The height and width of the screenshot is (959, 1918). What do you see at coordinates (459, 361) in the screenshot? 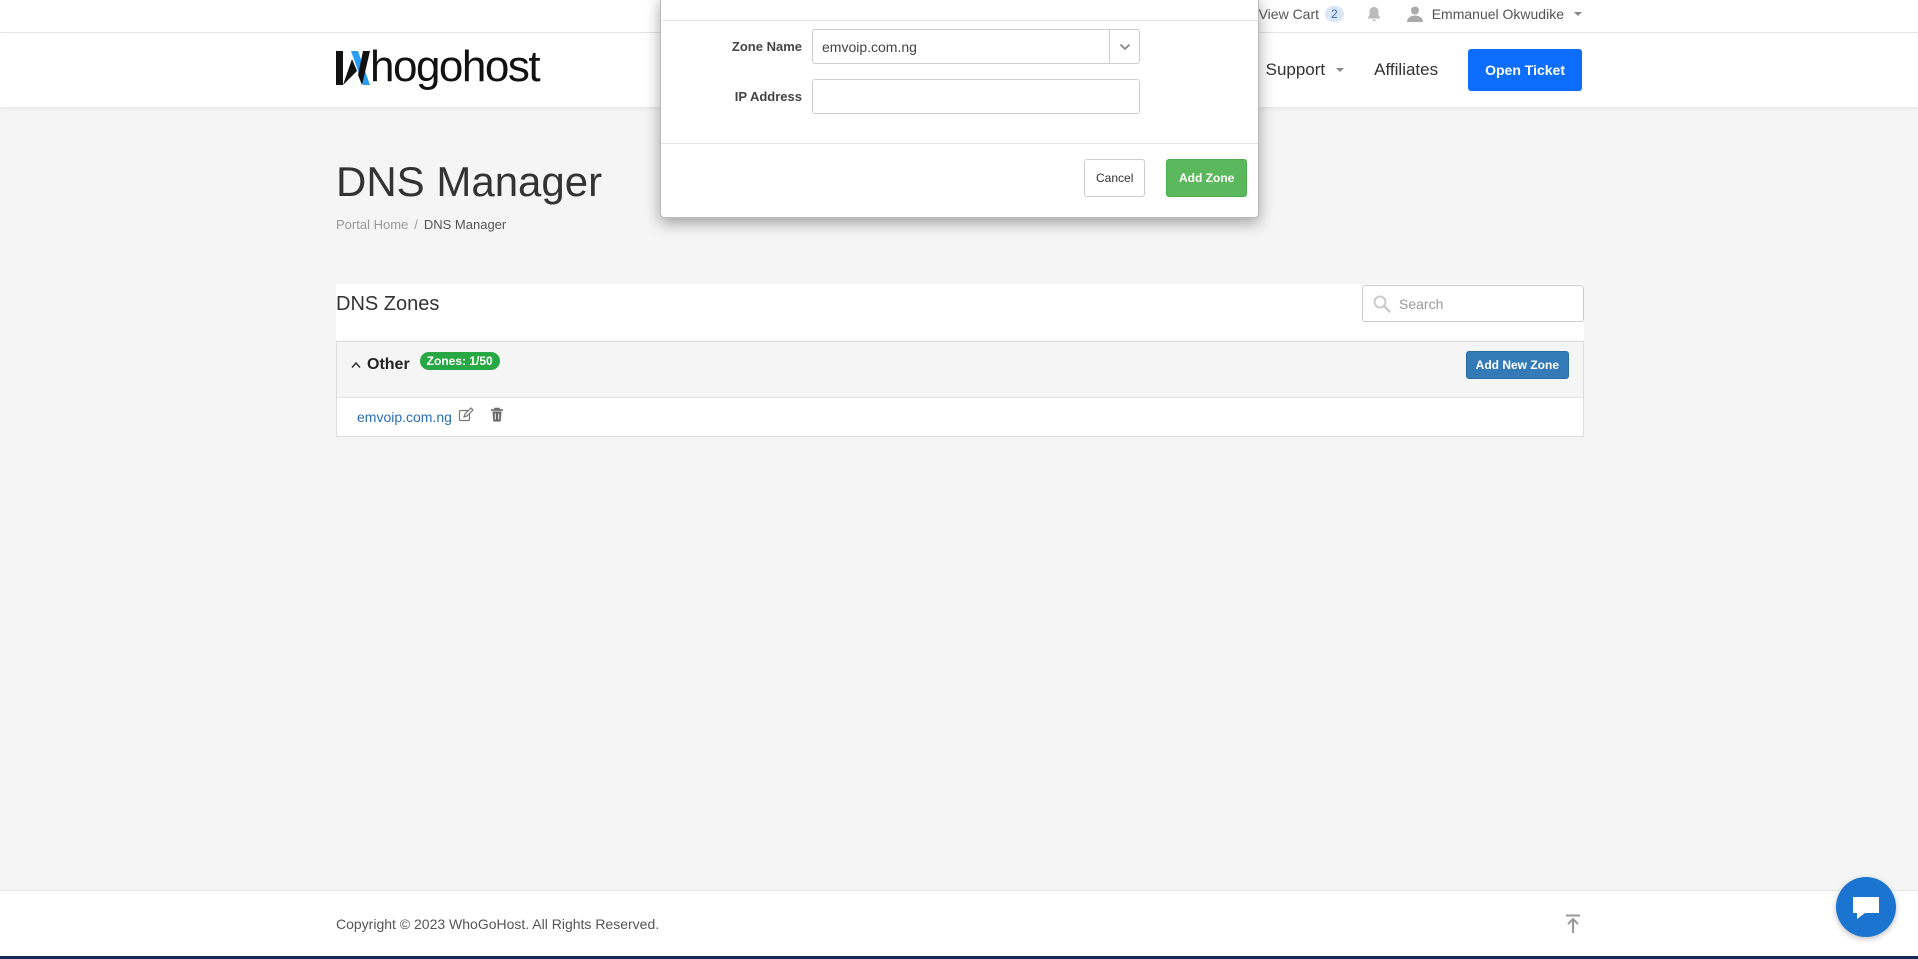
I see `zones-count-badge: Zones: 1/50` at bounding box center [459, 361].